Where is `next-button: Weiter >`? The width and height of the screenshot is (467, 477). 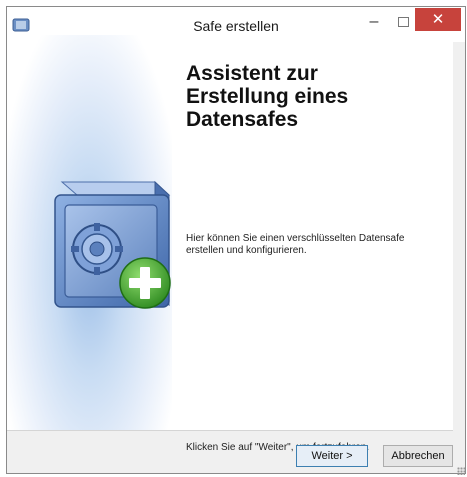 next-button: Weiter > is located at coordinates (332, 456).